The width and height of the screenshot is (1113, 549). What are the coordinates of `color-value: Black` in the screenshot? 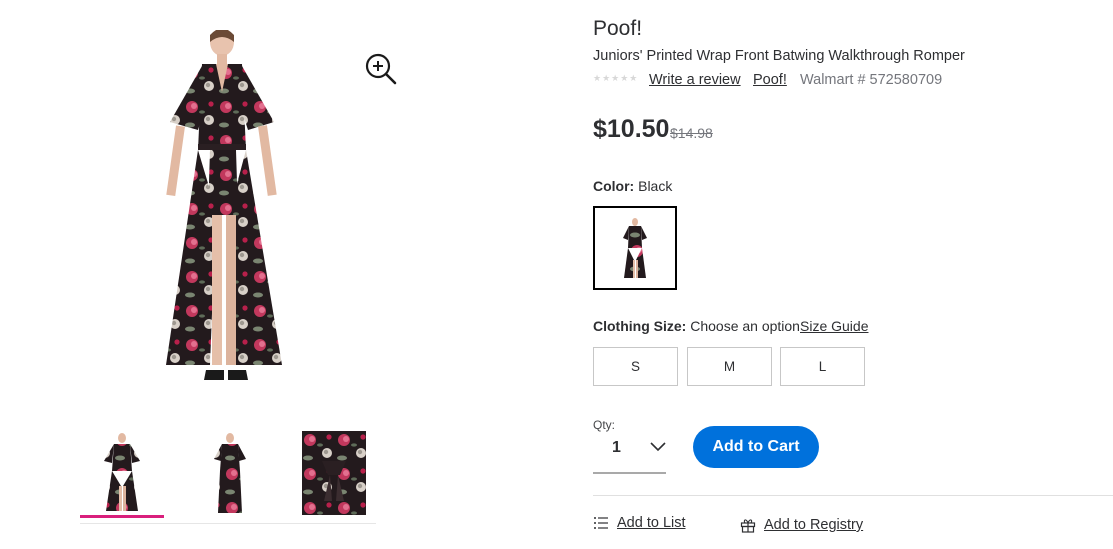 It's located at (655, 186).